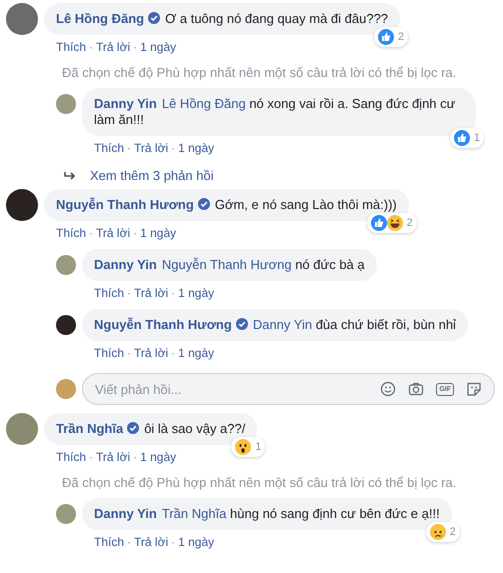 The width and height of the screenshot is (503, 573). What do you see at coordinates (151, 428) in the screenshot?
I see `comment-text: Trần Nghĩa ôi là sao vậy a??/` at bounding box center [151, 428].